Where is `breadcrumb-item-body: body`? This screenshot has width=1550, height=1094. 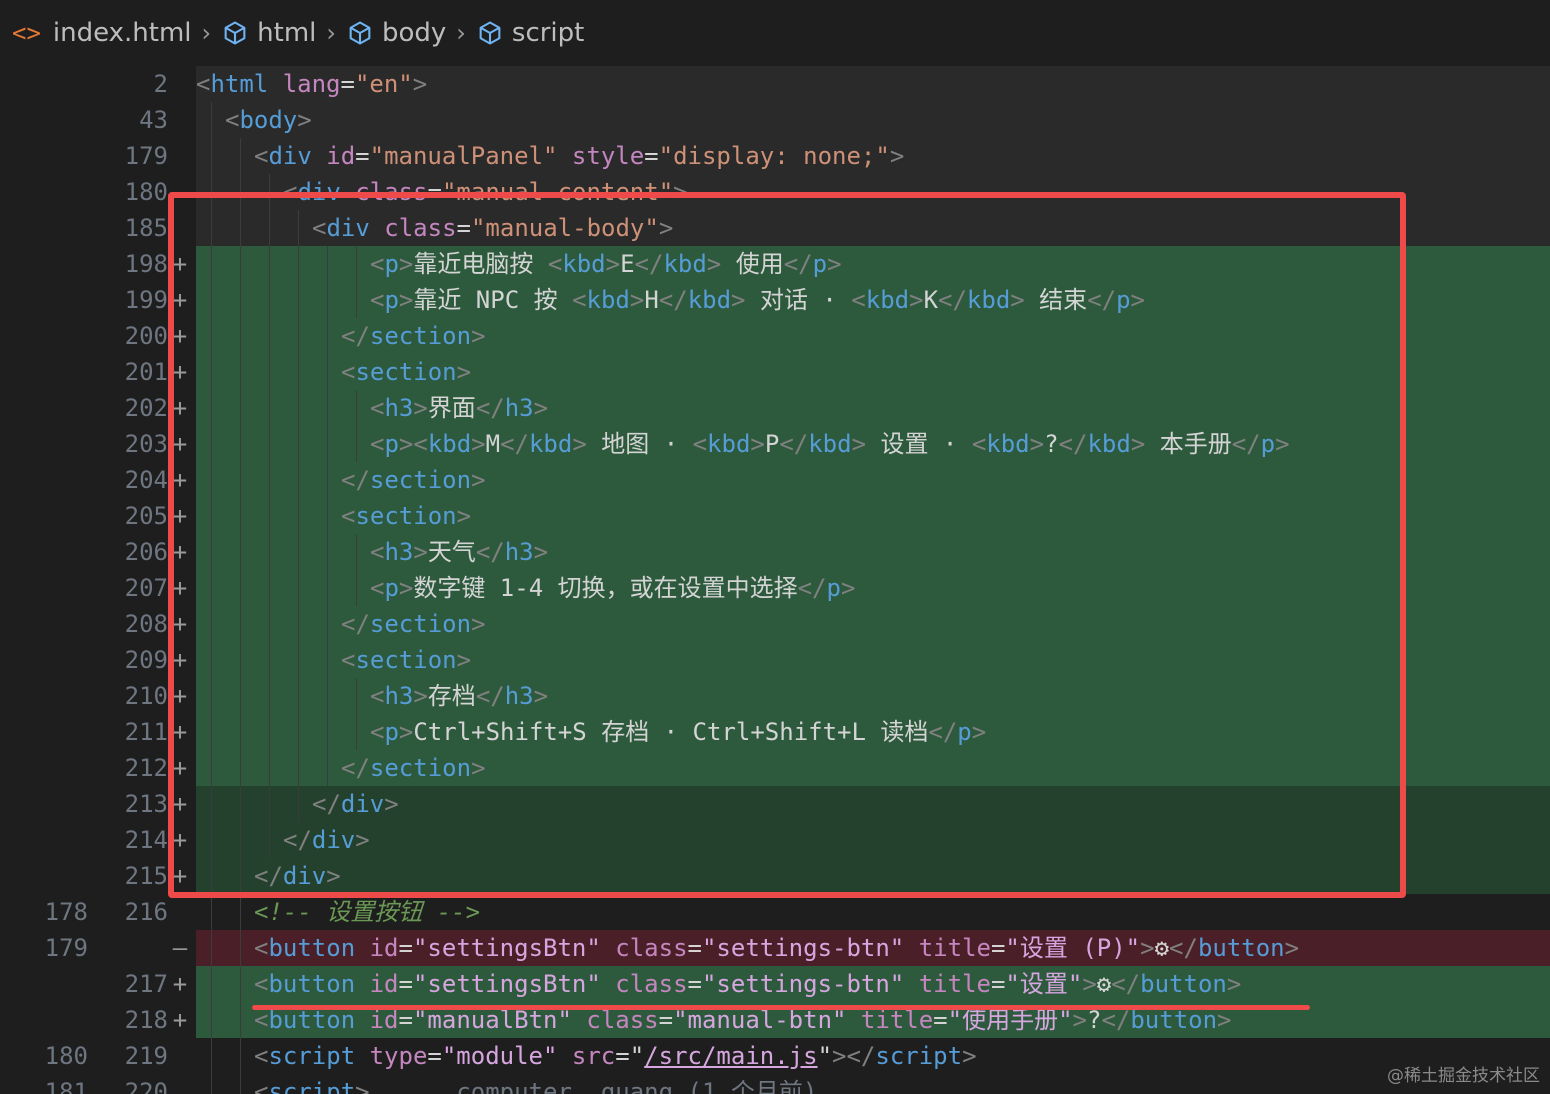 breadcrumb-item-body: body is located at coordinates (396, 33).